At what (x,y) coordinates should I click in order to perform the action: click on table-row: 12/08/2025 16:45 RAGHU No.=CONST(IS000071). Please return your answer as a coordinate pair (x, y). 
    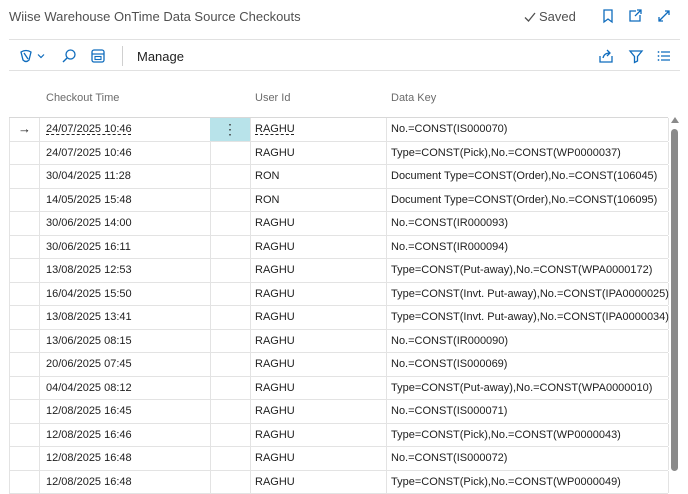
    Looking at the image, I should click on (338, 412).